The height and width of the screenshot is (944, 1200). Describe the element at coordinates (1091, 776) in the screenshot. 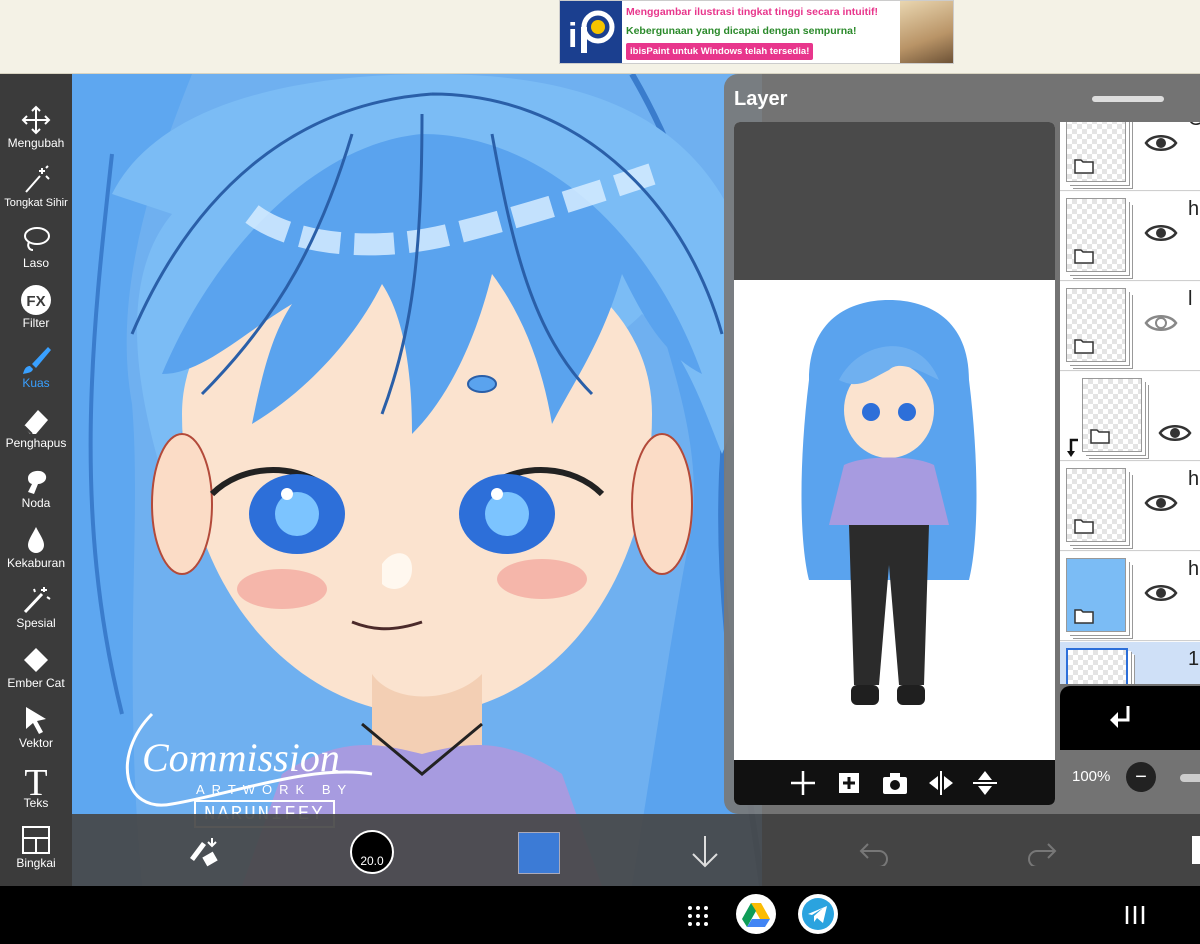

I see `zoom-level: 100%` at that location.